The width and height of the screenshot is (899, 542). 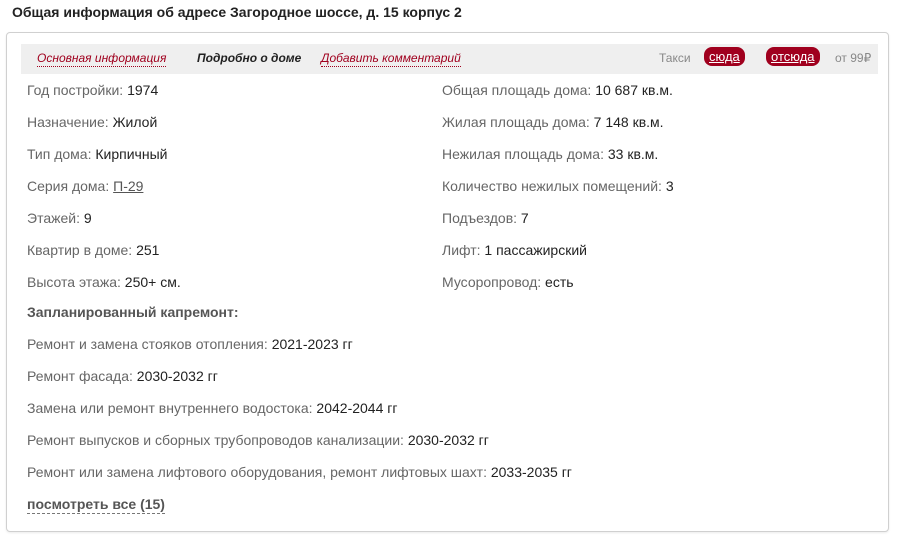 I want to click on taxi-to-here-button: сюда, so click(x=724, y=56).